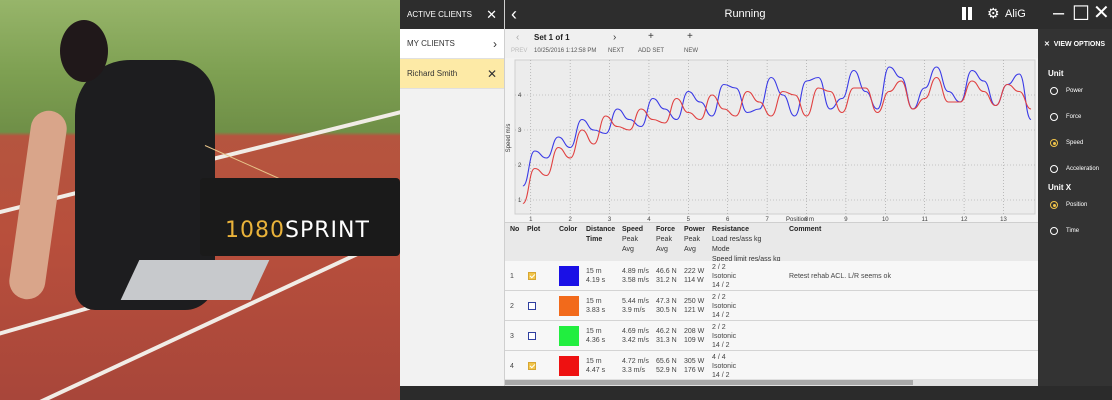 Image resolution: width=1112 pixels, height=400 pixels. I want to click on radio-acceleration, so click(1054, 169).